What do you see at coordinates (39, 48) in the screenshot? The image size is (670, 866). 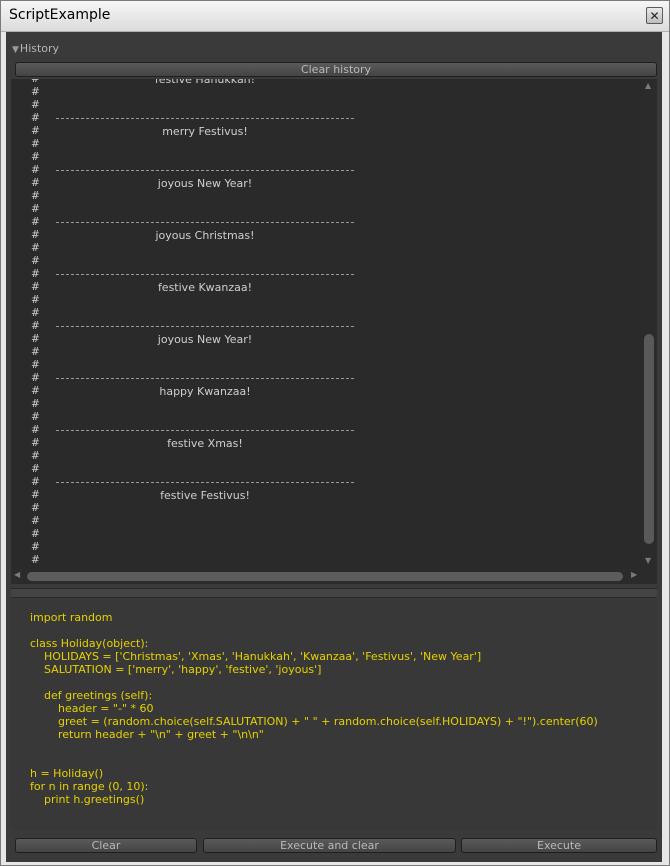 I see `history-label: History` at bounding box center [39, 48].